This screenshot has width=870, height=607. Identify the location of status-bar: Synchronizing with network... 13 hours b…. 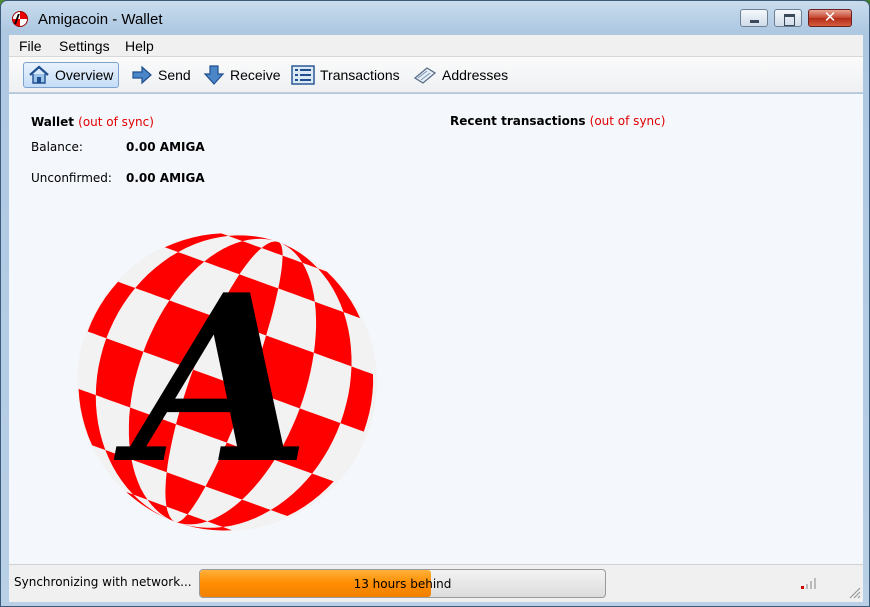
(436, 583).